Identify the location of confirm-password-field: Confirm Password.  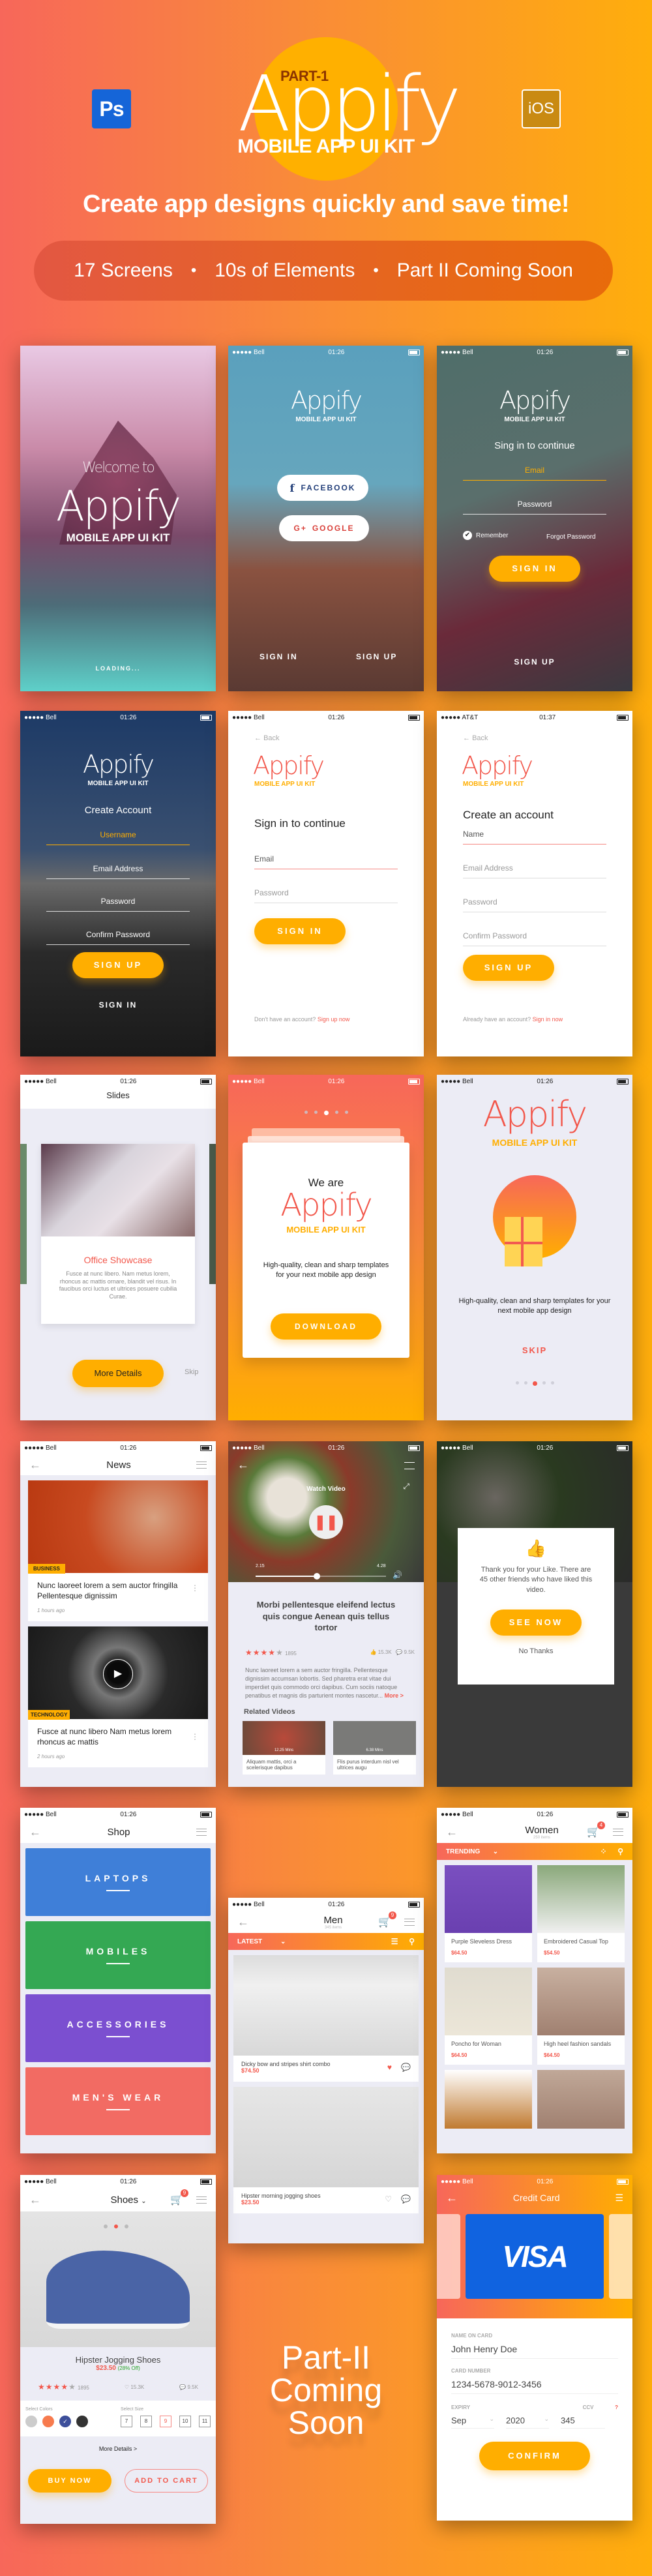
(534, 938).